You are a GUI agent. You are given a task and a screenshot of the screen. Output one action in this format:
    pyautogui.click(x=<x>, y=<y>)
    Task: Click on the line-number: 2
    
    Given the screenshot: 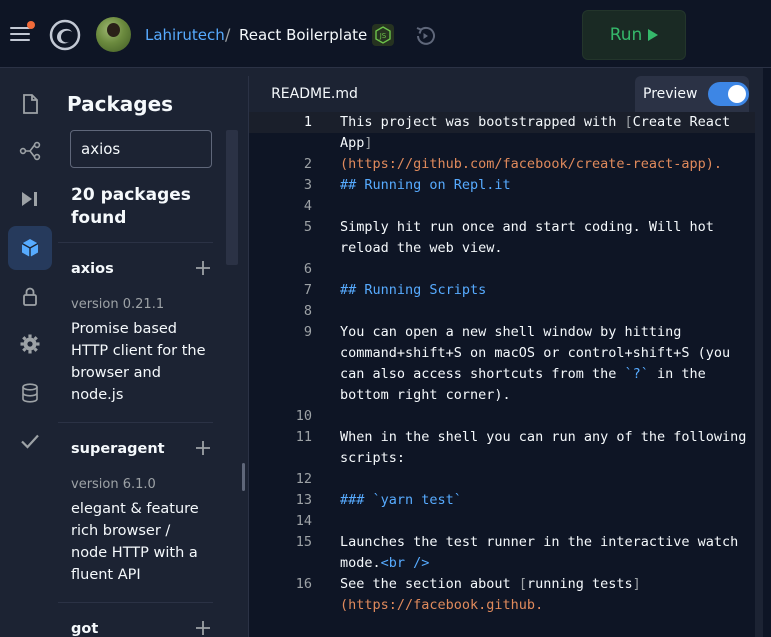 What is the action you would take?
    pyautogui.click(x=307, y=164)
    